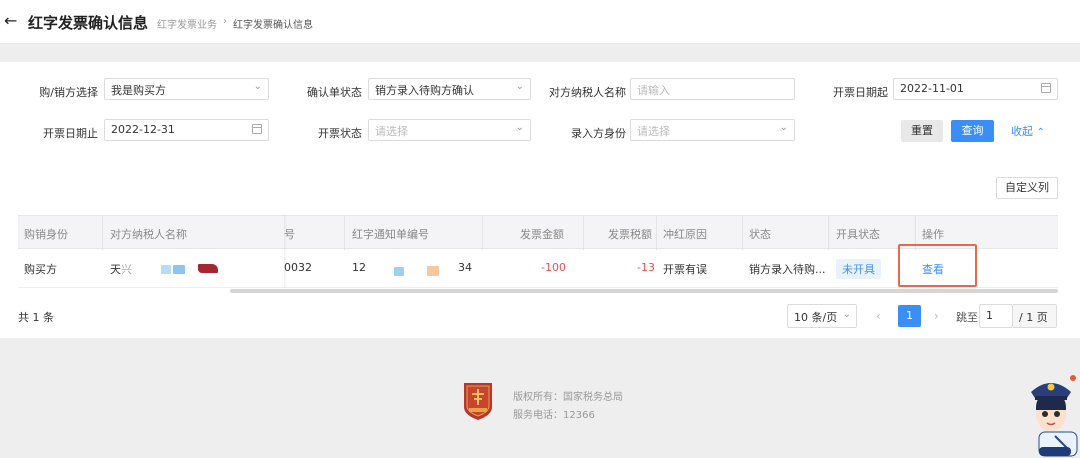 Image resolution: width=1080 pixels, height=458 pixels. What do you see at coordinates (685, 269) in the screenshot?
I see `cell-reason: 开票有误` at bounding box center [685, 269].